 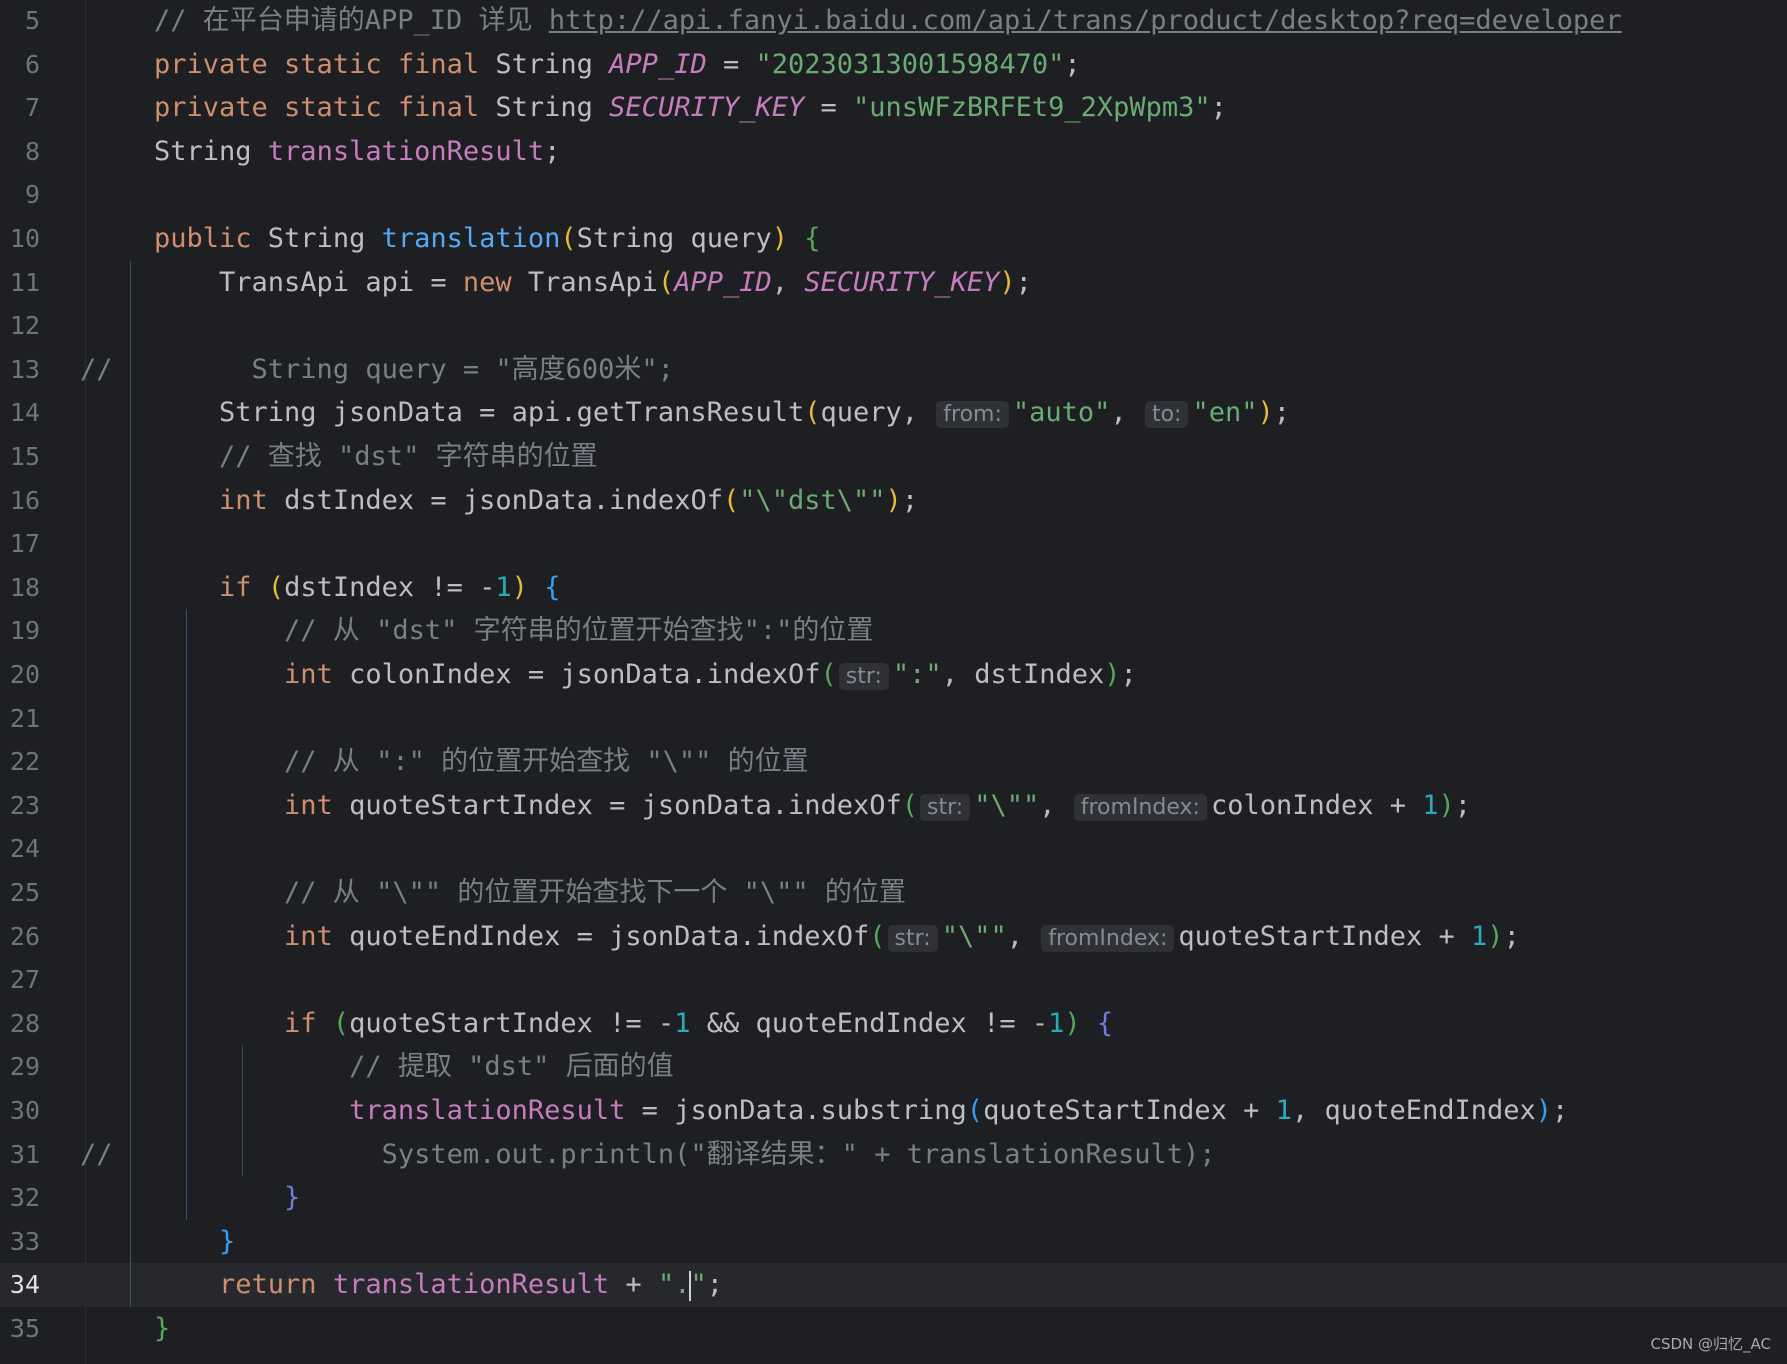 What do you see at coordinates (512, 1023) in the screenshot?
I see `code-token: quoteStartIndex != -` at bounding box center [512, 1023].